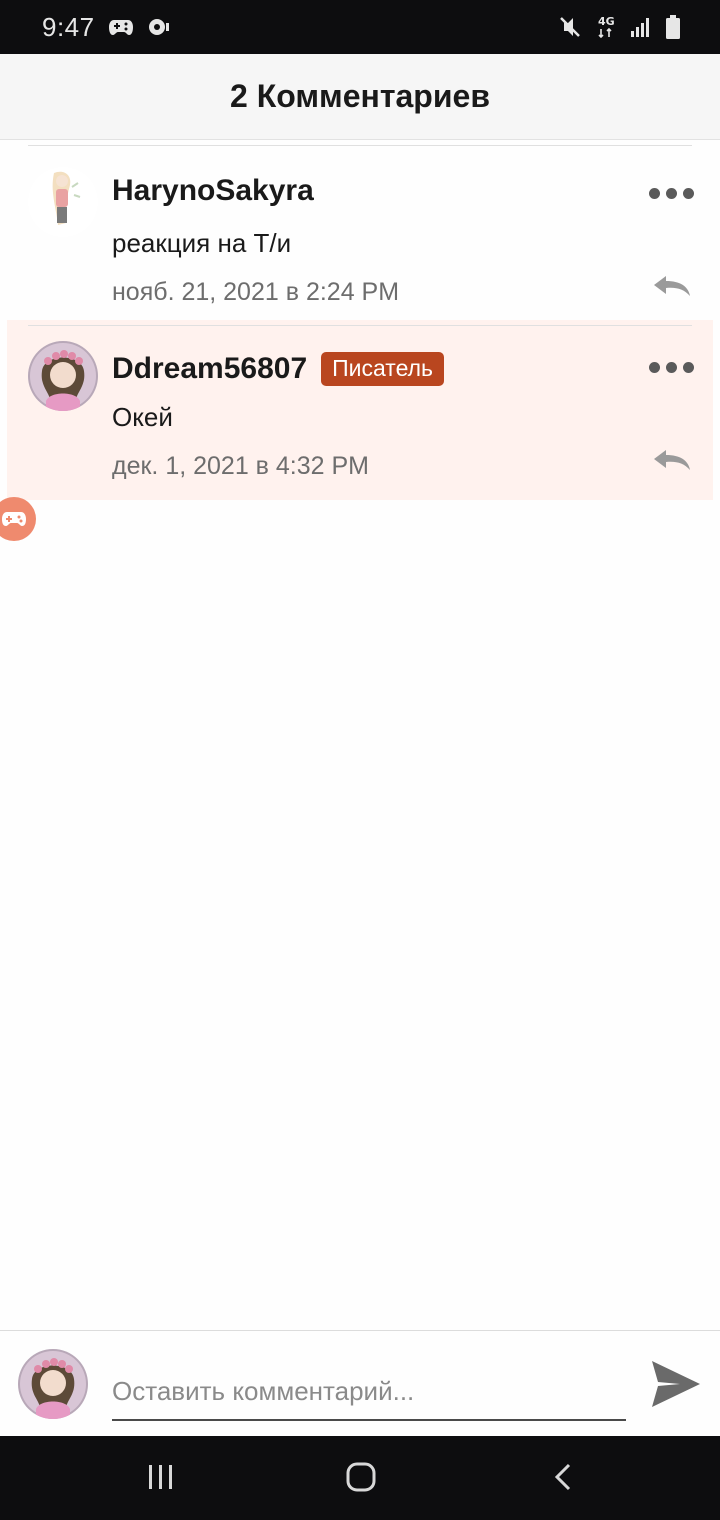  What do you see at coordinates (606, 21) in the screenshot?
I see `svg-text: 4G` at bounding box center [606, 21].